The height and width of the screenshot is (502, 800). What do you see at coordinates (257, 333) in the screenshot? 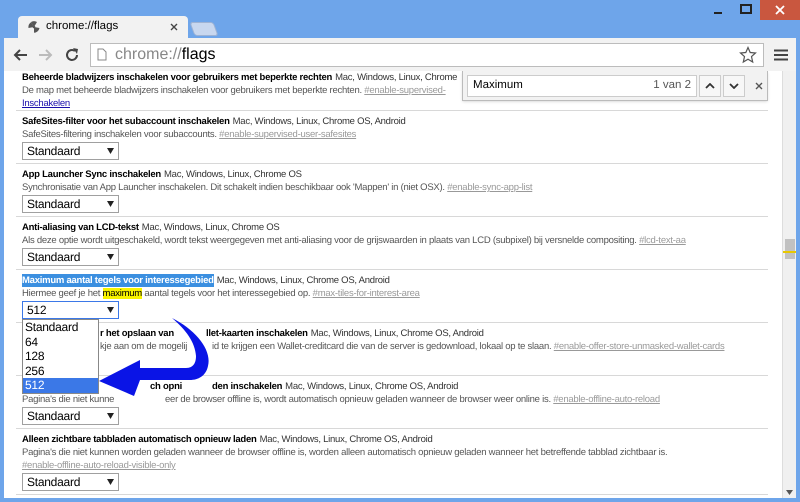
I see `experiment-title: llet-kaarten inschakelen` at bounding box center [257, 333].